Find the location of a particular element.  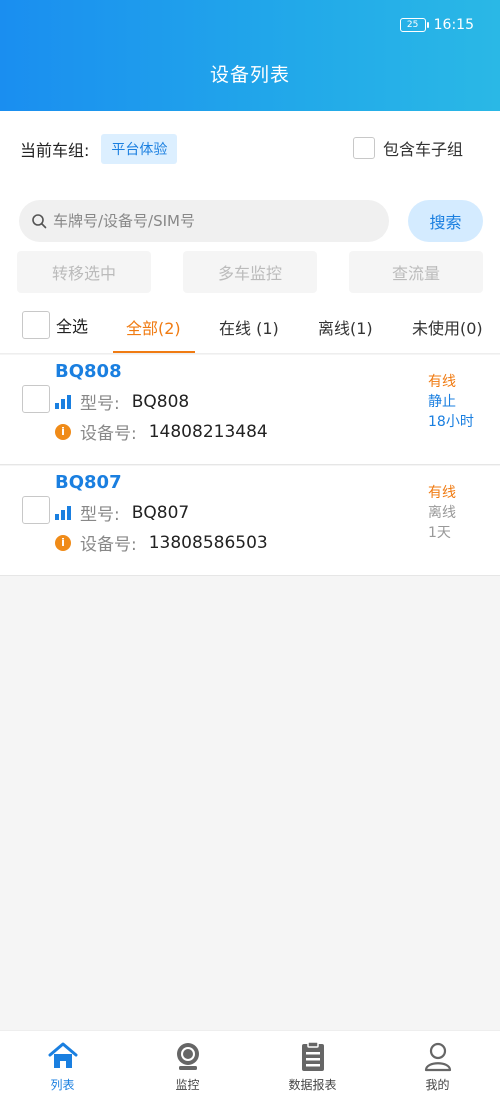

include-subgroup-label: 包含车子组 is located at coordinates (422, 149).